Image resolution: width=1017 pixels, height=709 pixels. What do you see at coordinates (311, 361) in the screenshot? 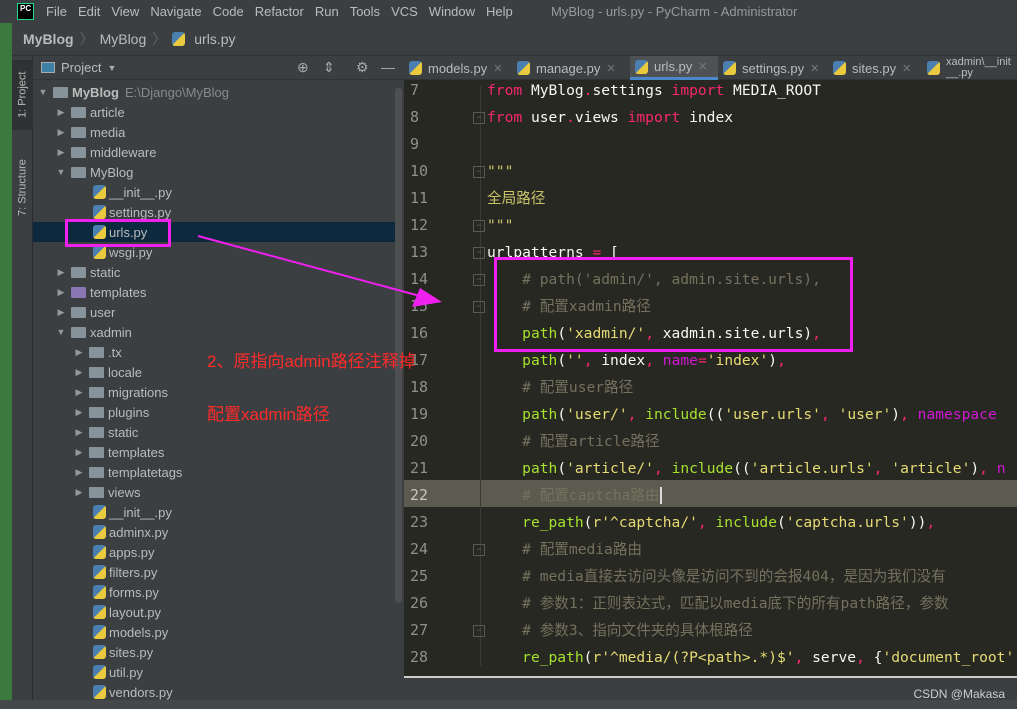
I see `annotation-note-1: 2、原指向admin路径注释掉` at bounding box center [311, 361].